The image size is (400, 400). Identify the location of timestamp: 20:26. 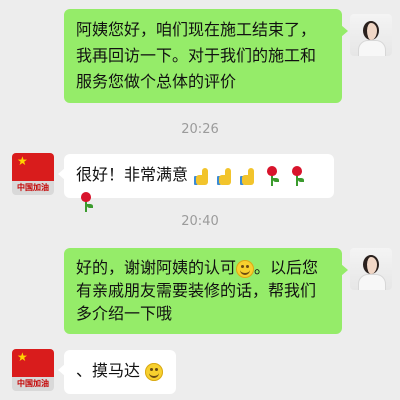
(200, 129).